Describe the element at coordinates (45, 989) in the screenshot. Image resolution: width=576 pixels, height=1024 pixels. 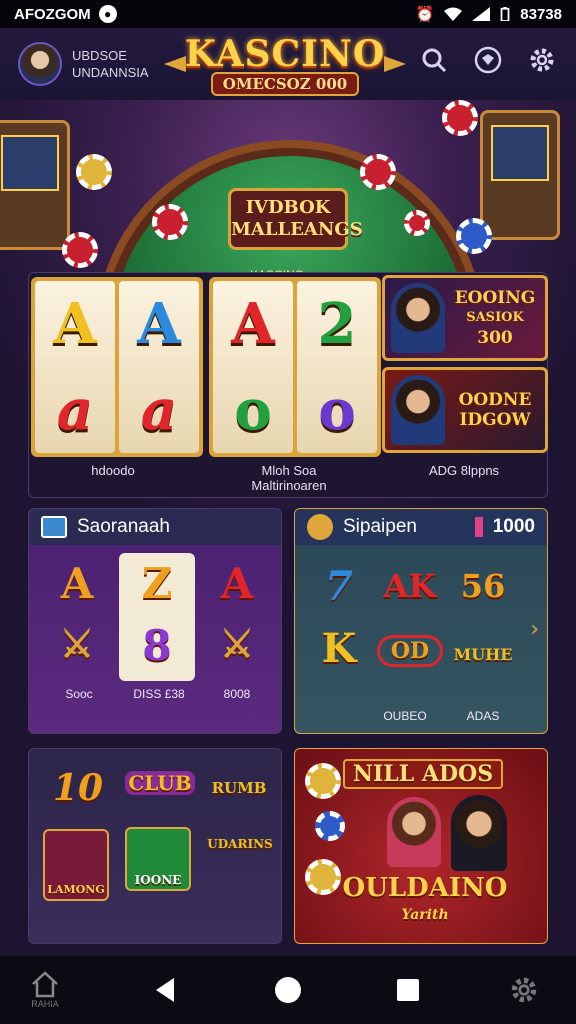
I see `nav-home: RAHIA` at that location.